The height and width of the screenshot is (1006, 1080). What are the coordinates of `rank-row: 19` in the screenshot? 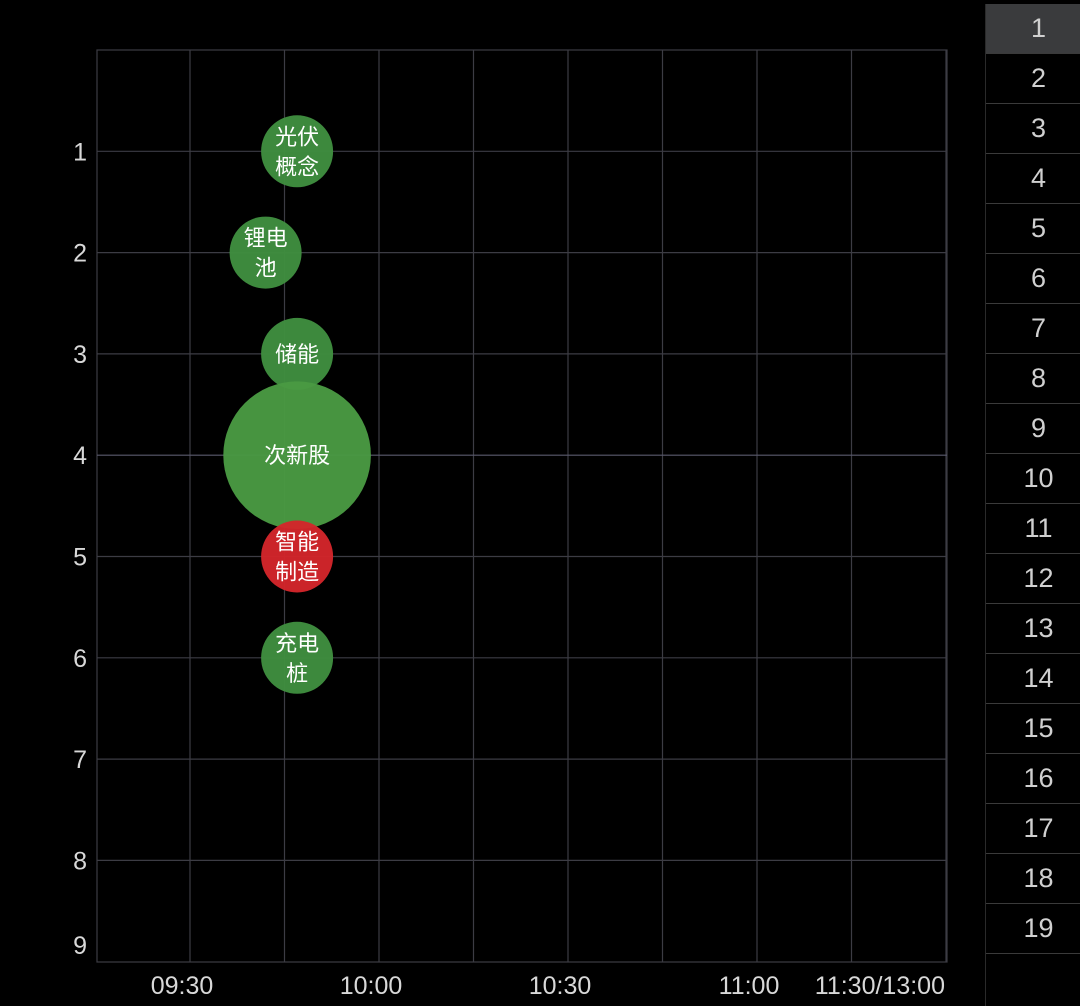 It's located at (1033, 929).